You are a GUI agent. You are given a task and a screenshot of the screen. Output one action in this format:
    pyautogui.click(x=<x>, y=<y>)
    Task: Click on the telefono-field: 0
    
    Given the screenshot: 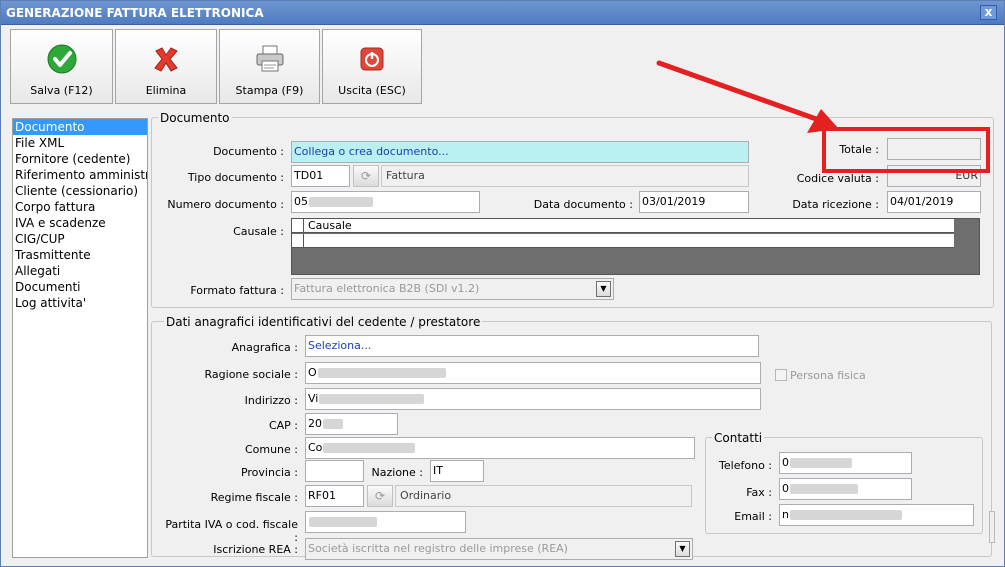 What is the action you would take?
    pyautogui.click(x=845, y=463)
    